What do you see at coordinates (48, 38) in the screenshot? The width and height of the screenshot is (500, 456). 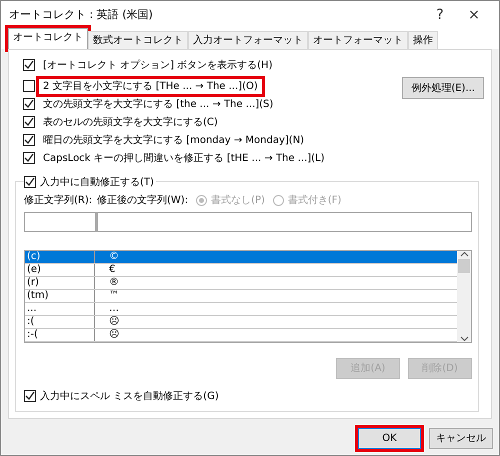 I see `tab: オートコレクト` at bounding box center [48, 38].